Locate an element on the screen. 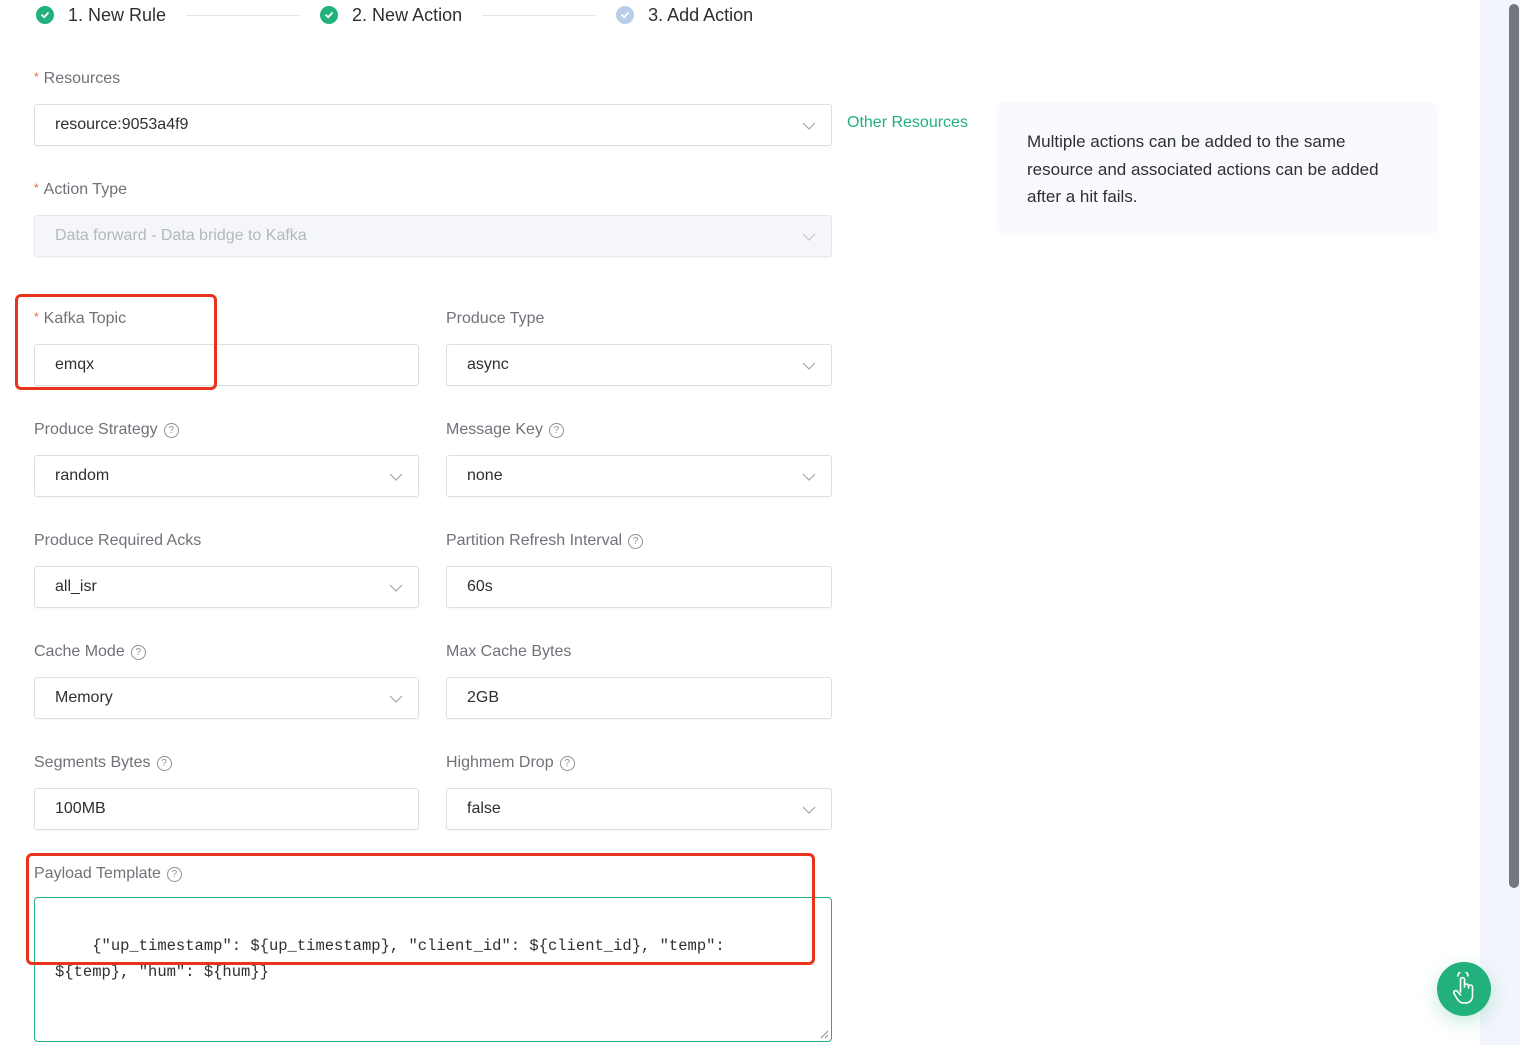 This screenshot has width=1520, height=1045. label-text: Partition Refresh Interval is located at coordinates (534, 540).